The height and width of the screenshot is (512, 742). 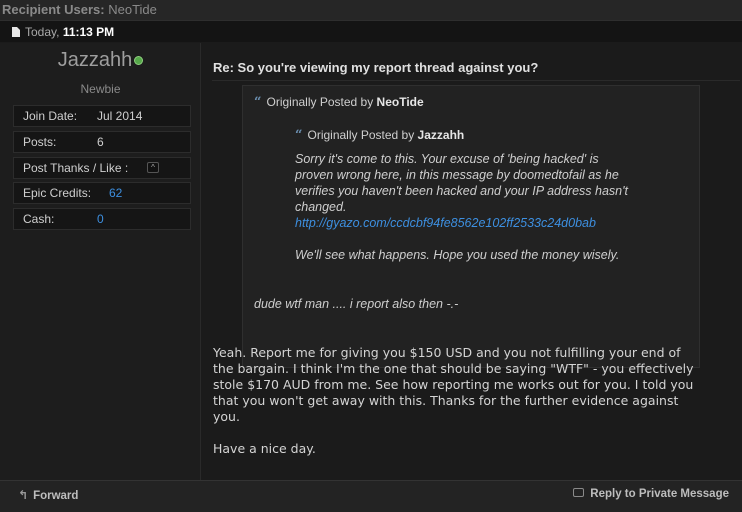 I want to click on cash-label: Cash:, so click(x=39, y=219).